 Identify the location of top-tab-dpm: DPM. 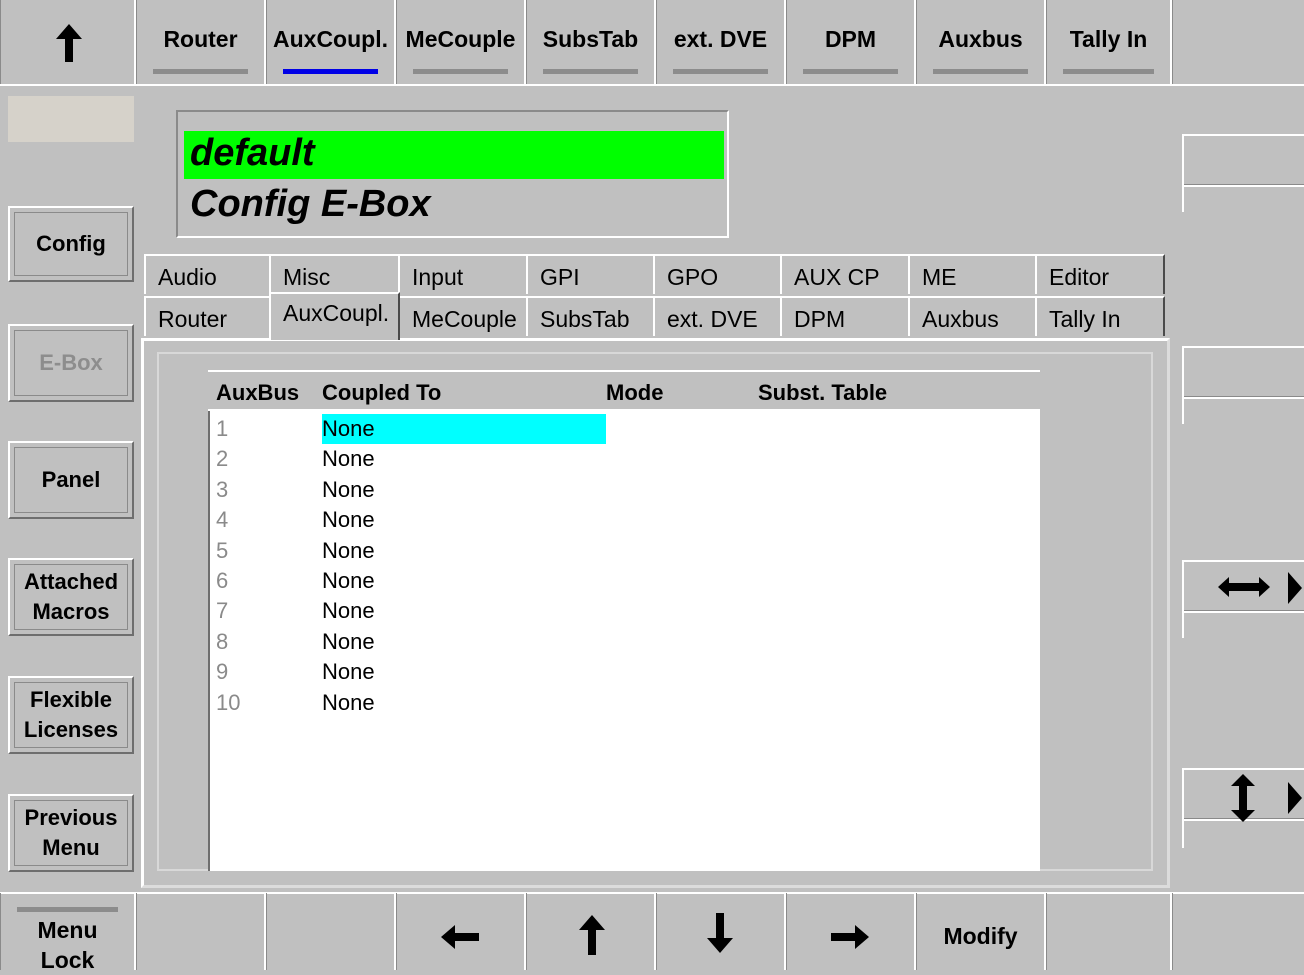
(851, 42).